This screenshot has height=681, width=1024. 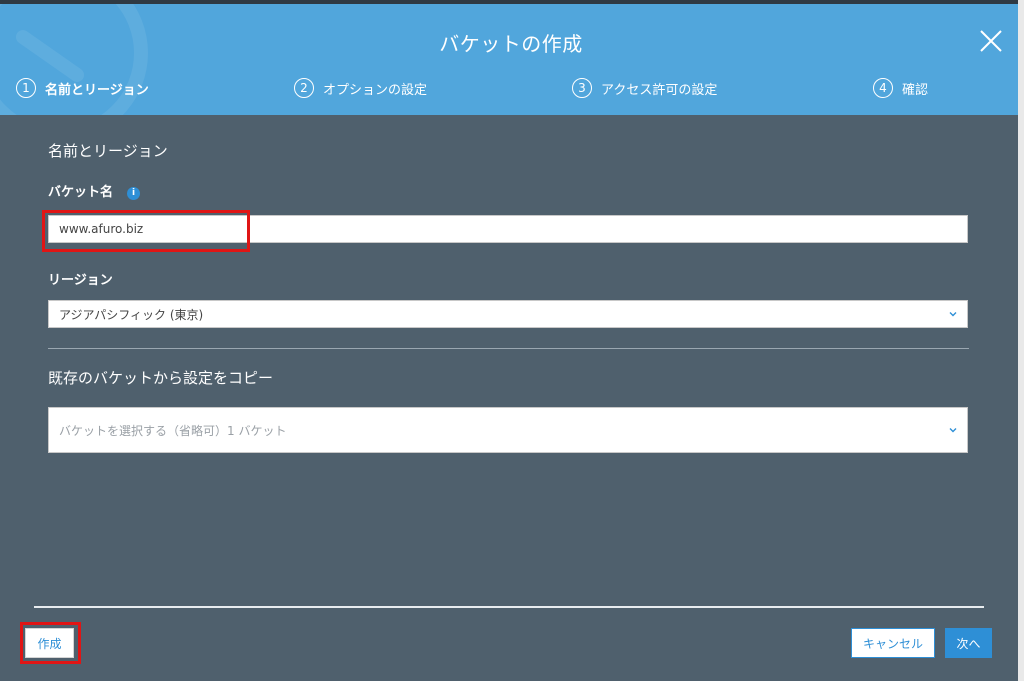 What do you see at coordinates (173, 430) in the screenshot?
I see `copy-bucket-placeholder: バケットを選択する（省略可）1 バケット` at bounding box center [173, 430].